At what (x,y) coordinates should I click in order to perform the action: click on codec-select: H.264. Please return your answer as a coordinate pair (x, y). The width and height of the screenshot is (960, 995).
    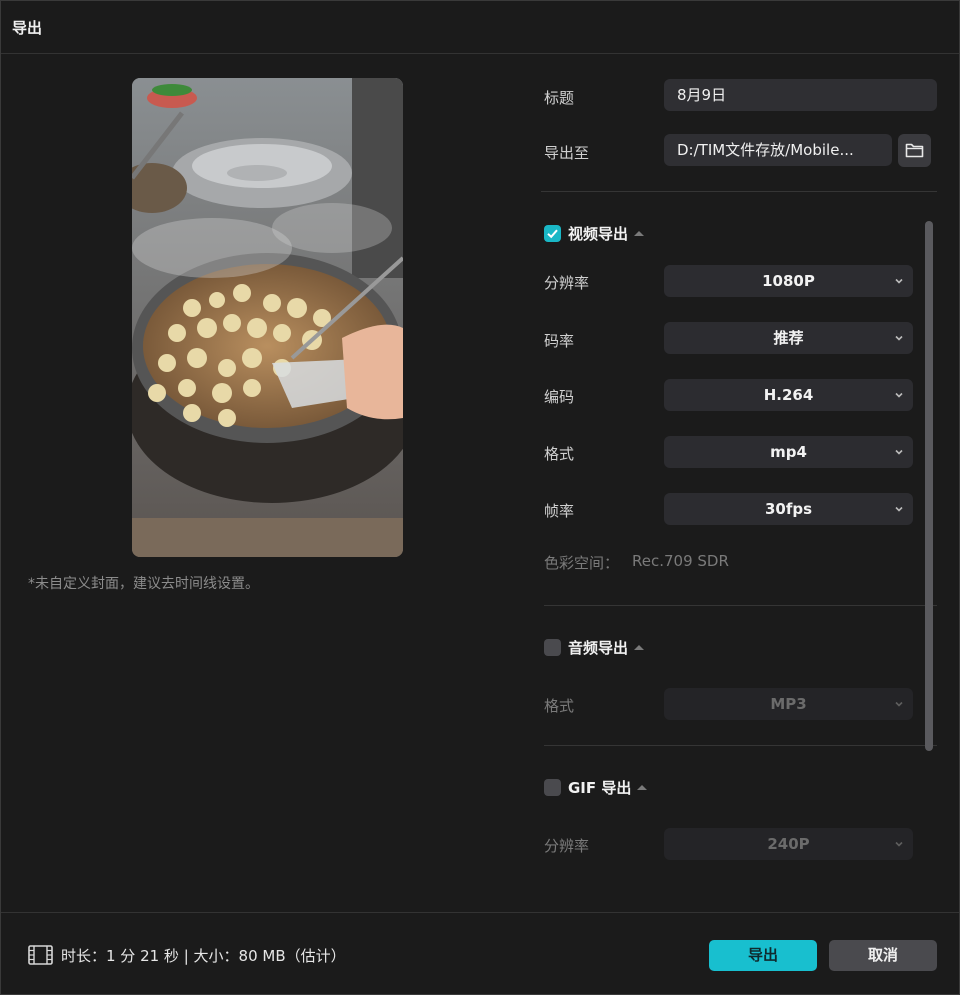
    Looking at the image, I should click on (788, 395).